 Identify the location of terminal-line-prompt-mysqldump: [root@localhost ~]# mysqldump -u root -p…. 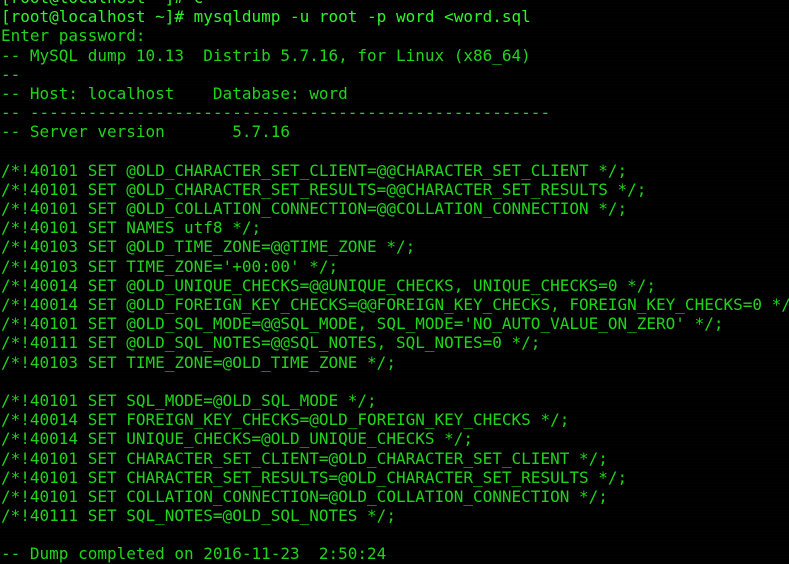
(266, 17).